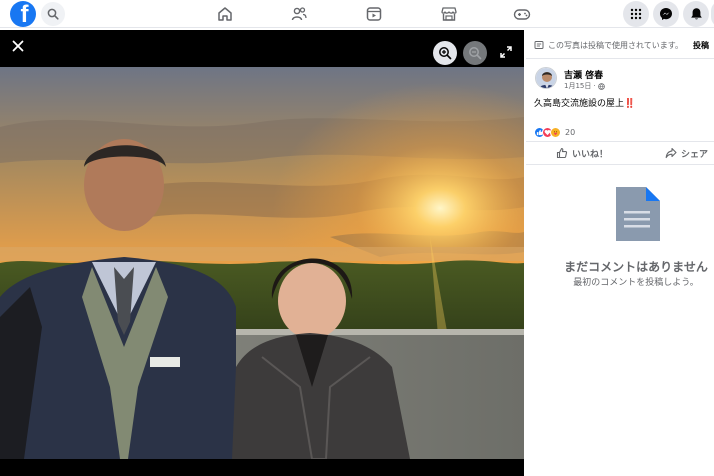 The height and width of the screenshot is (476, 714). I want to click on double-exclamation-emoji: ‼️, so click(630, 104).